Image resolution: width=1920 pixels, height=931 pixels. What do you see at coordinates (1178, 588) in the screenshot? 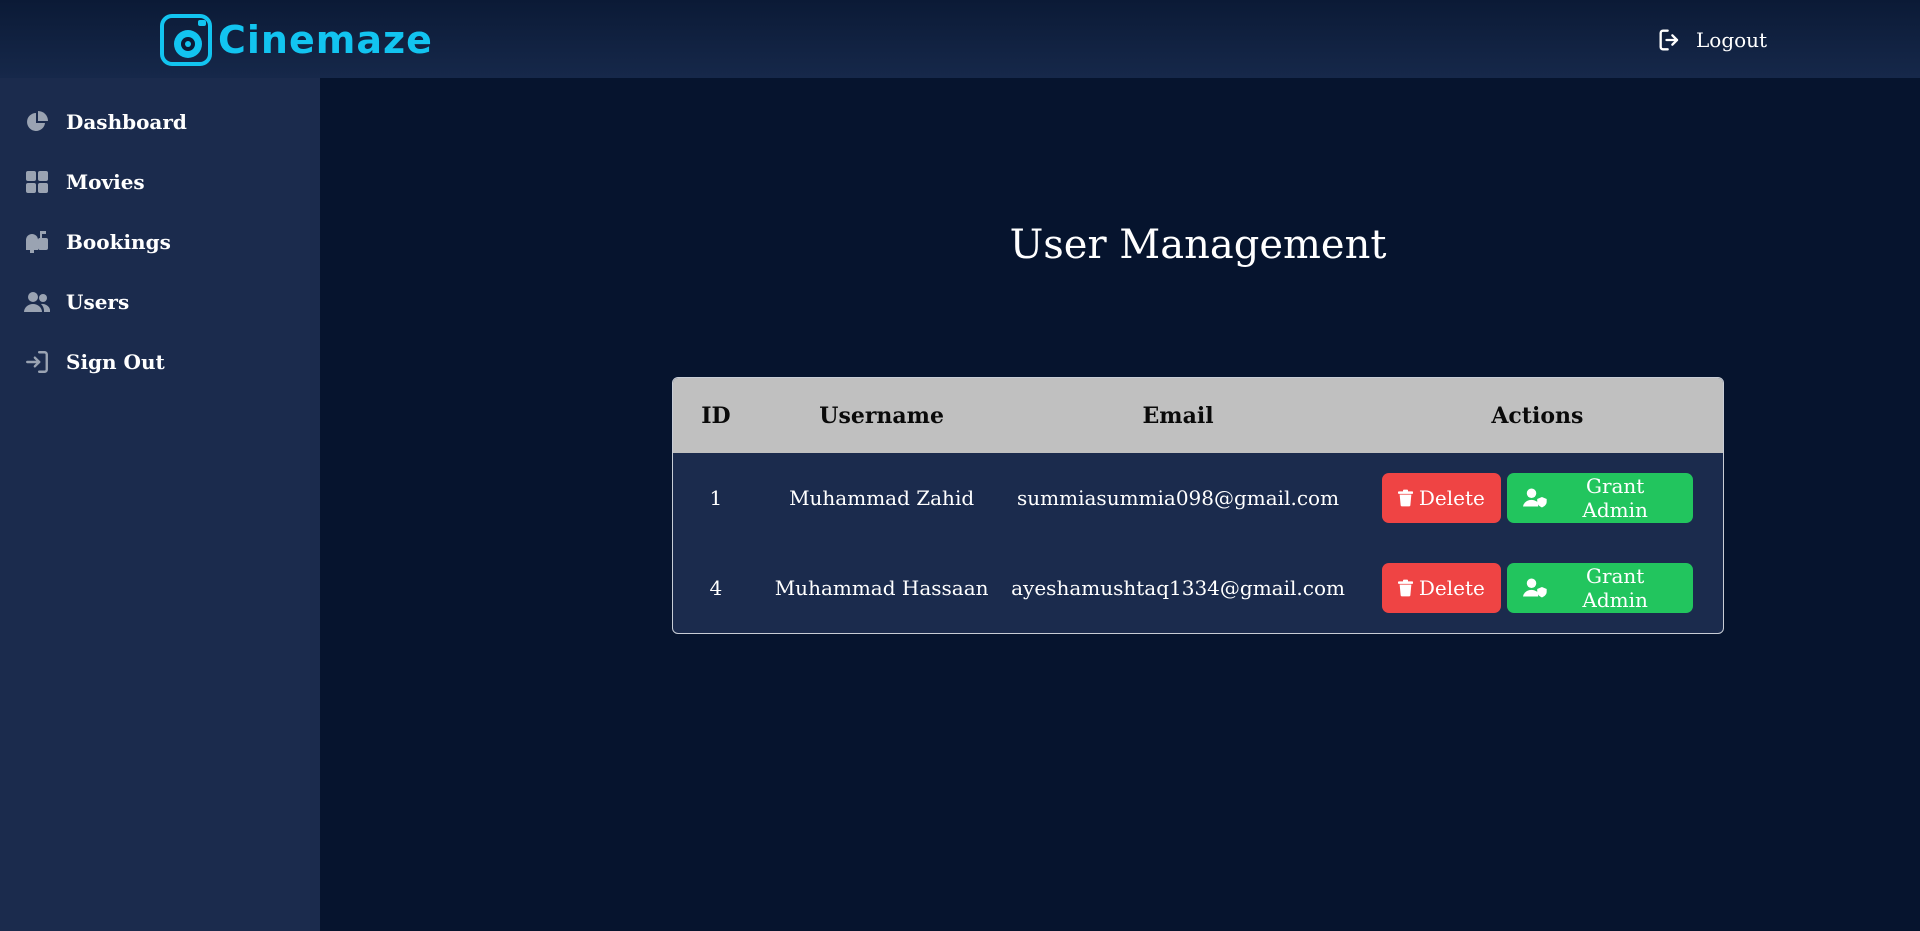
I see `cell-email: ayeshamushtaq1334@gmail.com` at bounding box center [1178, 588].